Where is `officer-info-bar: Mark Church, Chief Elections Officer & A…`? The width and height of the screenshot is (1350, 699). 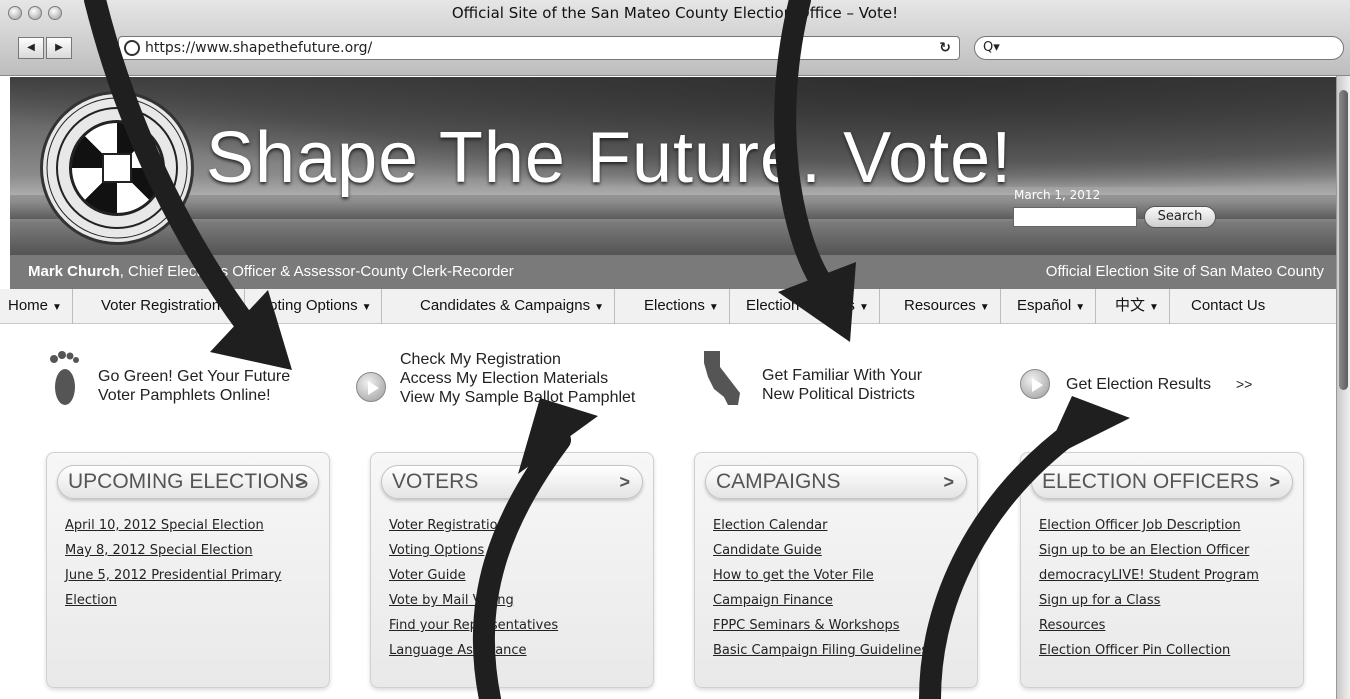
officer-info-bar: Mark Church, Chief Elections Officer & A… is located at coordinates (673, 272).